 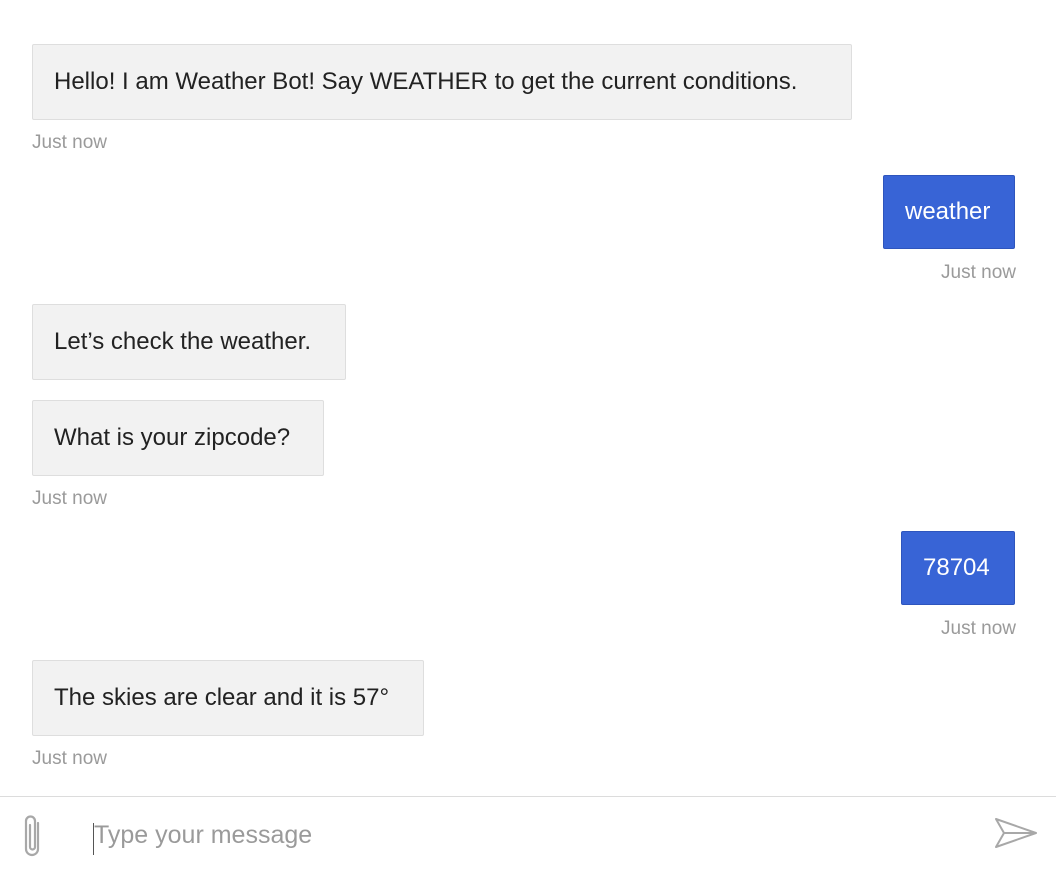 What do you see at coordinates (183, 341) in the screenshot?
I see `bot-message-text: Let’s check the weather.` at bounding box center [183, 341].